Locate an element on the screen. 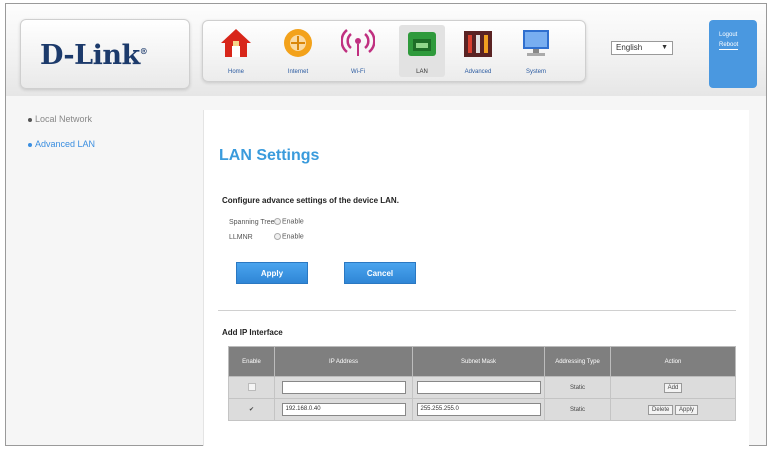 The image size is (773, 449). ip-address-input: 192.168.0.40 is located at coordinates (343, 409).